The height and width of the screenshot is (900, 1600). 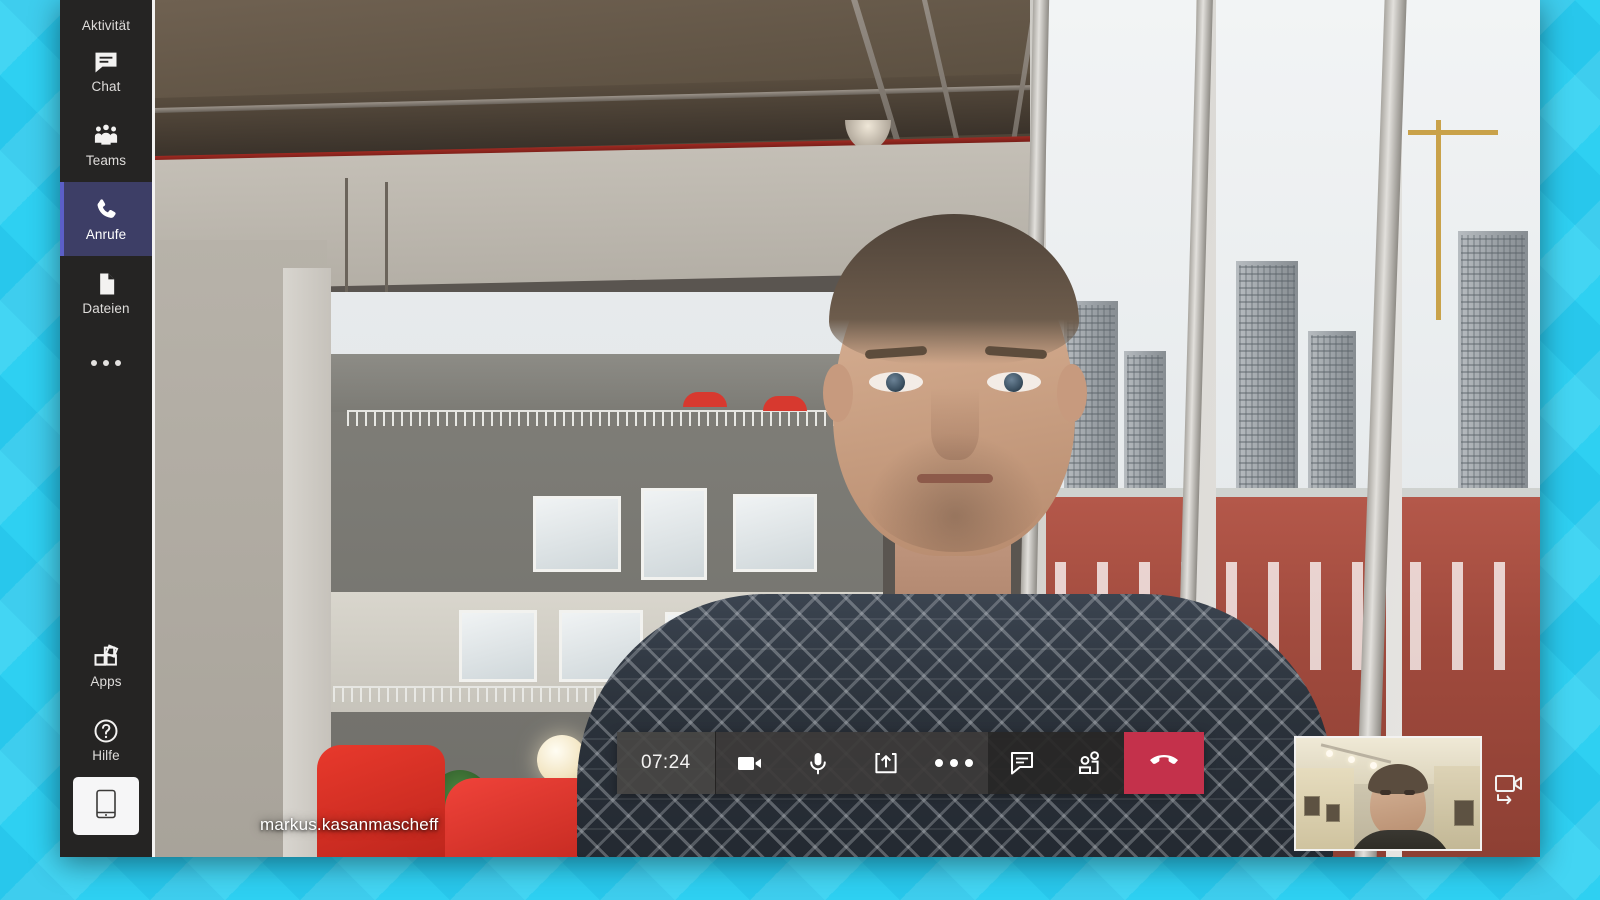 I want to click on sidebar-item-files: Dateien, so click(x=106, y=293).